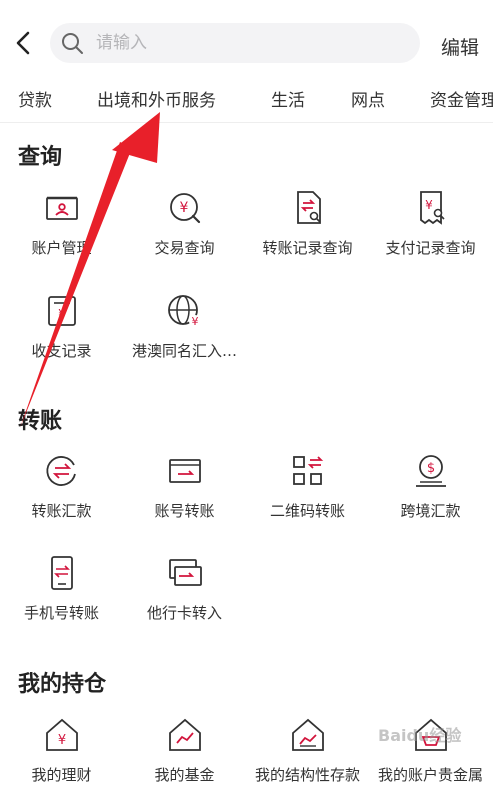 The width and height of the screenshot is (493, 802). I want to click on grid-item-label: 转账记录查询, so click(307, 248).